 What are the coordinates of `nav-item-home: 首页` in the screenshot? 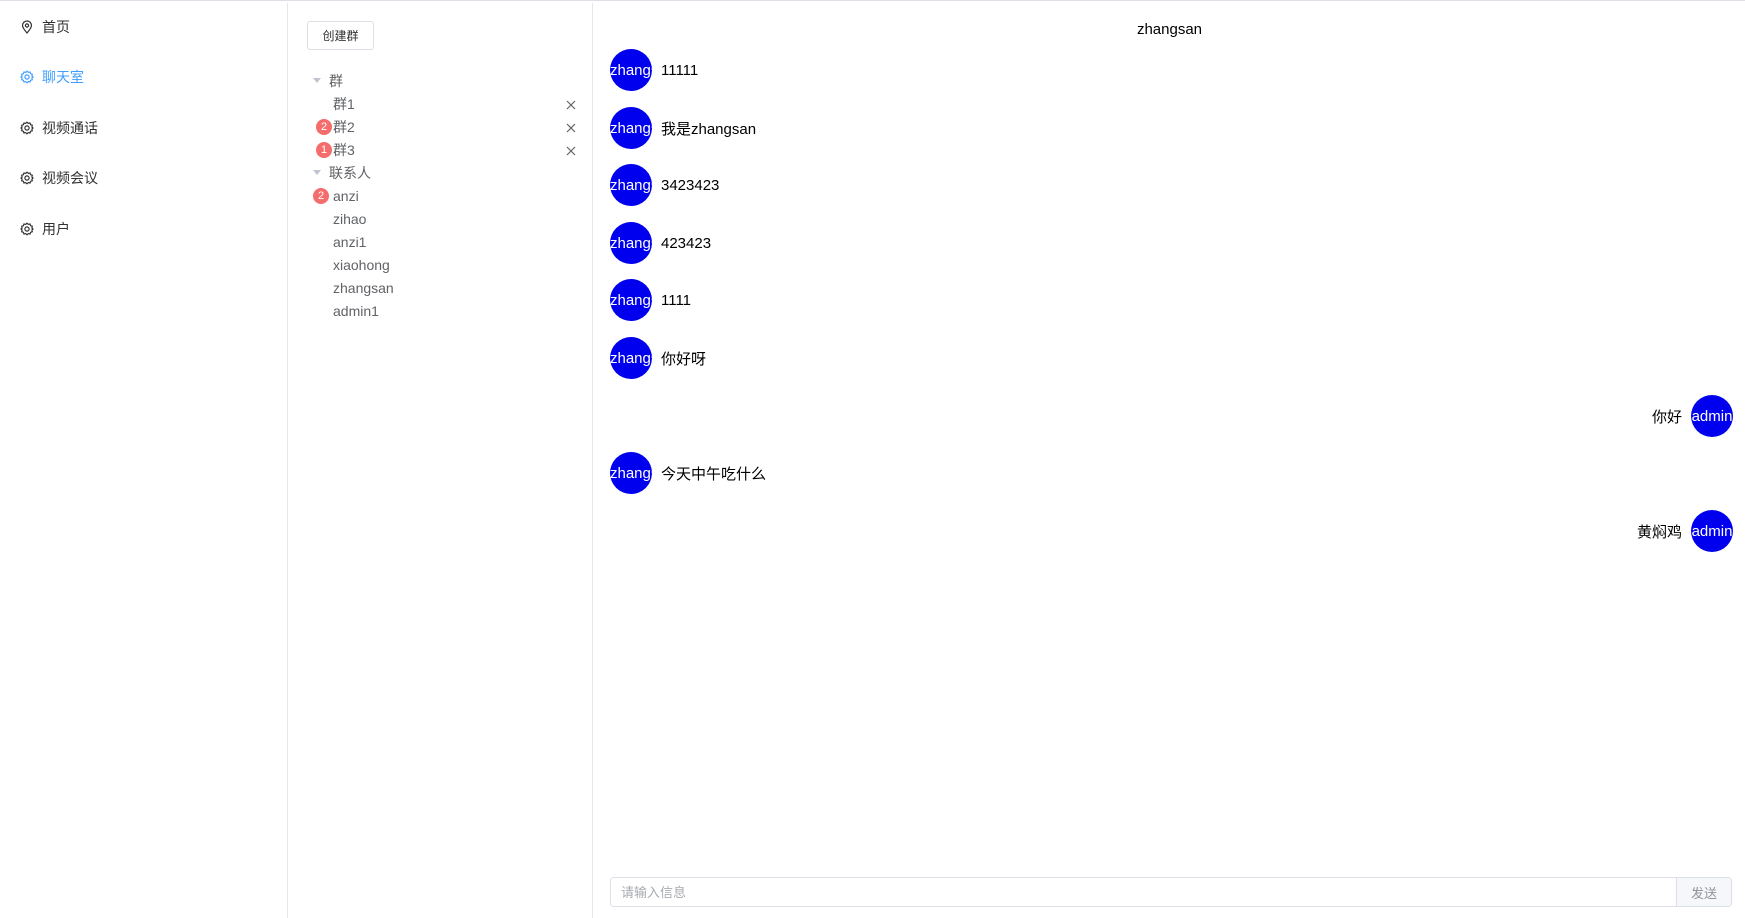 It's located at (143, 27).